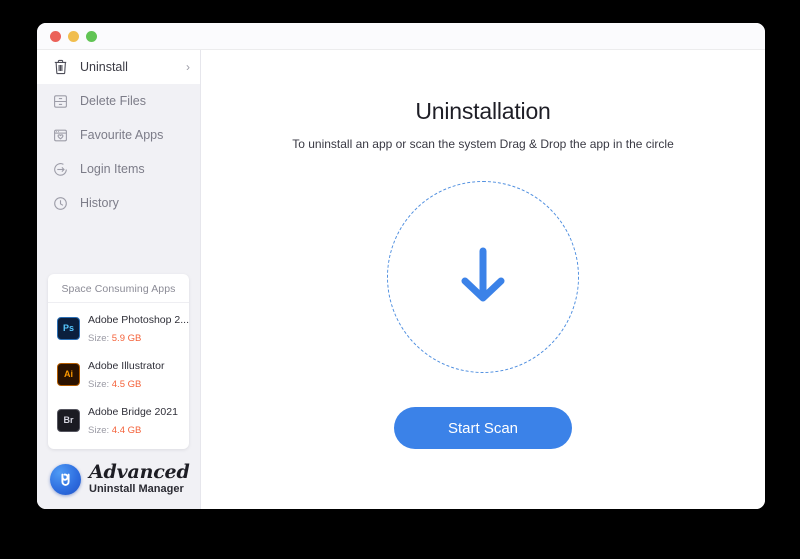  I want to click on app-name: Adobe Illustrator, so click(126, 366).